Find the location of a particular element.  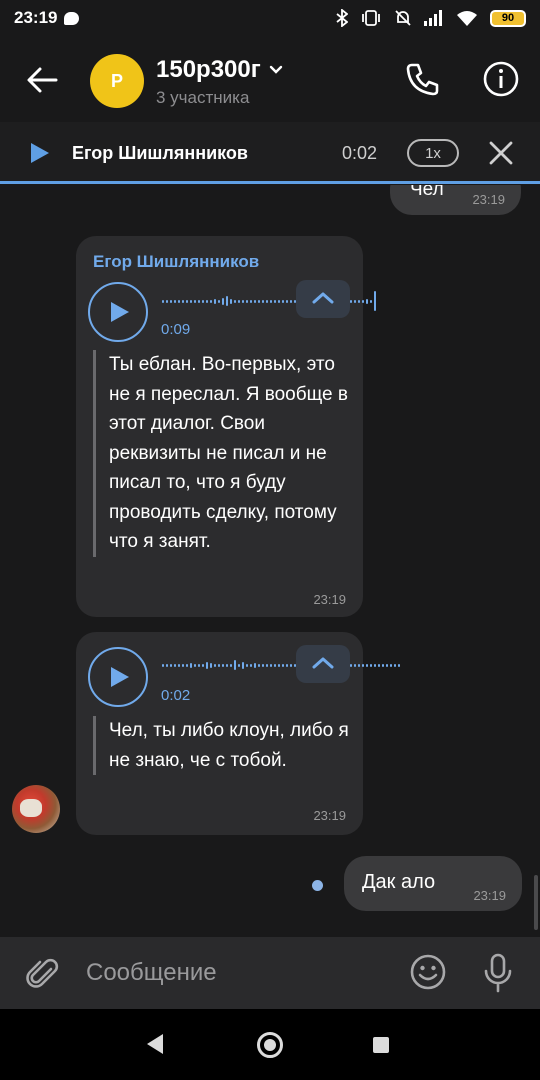

nav-recents-icon is located at coordinates (381, 1045).